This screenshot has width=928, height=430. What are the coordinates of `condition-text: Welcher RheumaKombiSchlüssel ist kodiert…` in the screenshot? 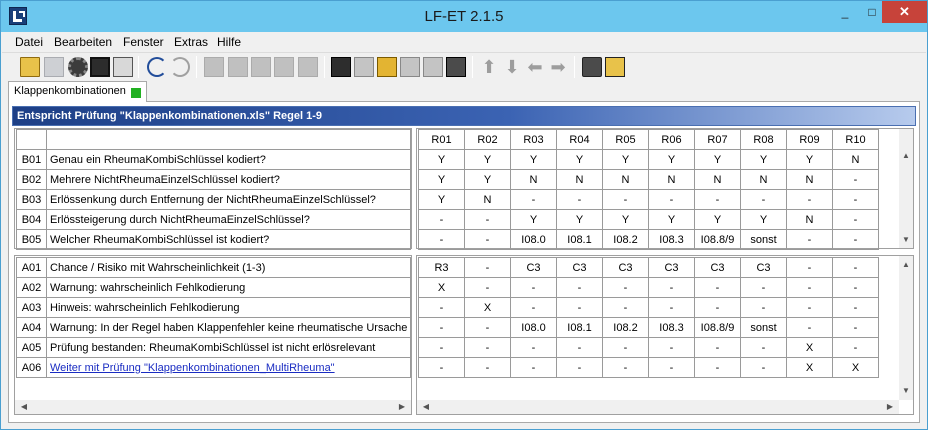 It's located at (228, 239).